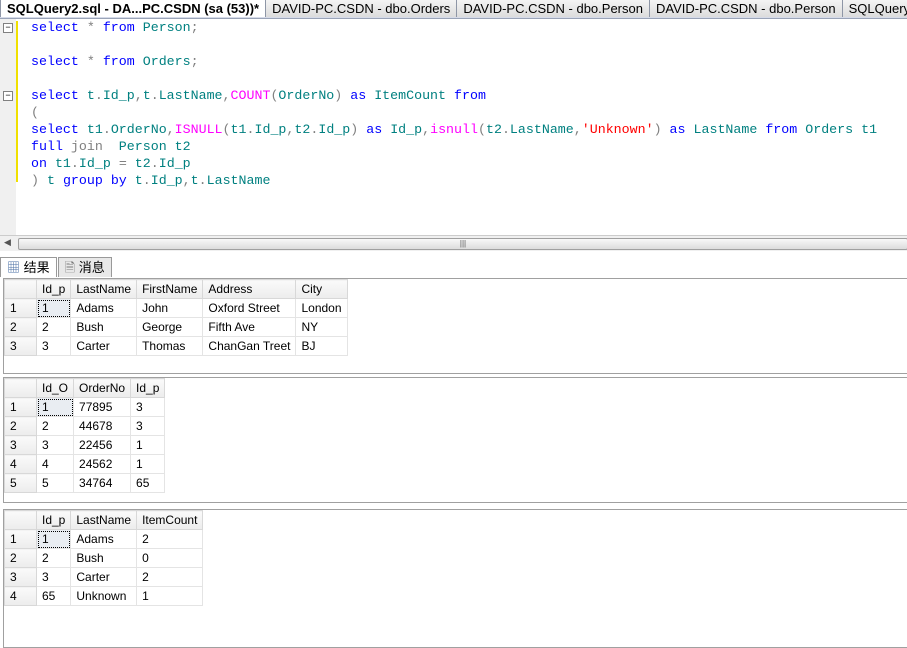  Describe the element at coordinates (249, 346) in the screenshot. I see `table-cell: ChanGan Treet` at that location.